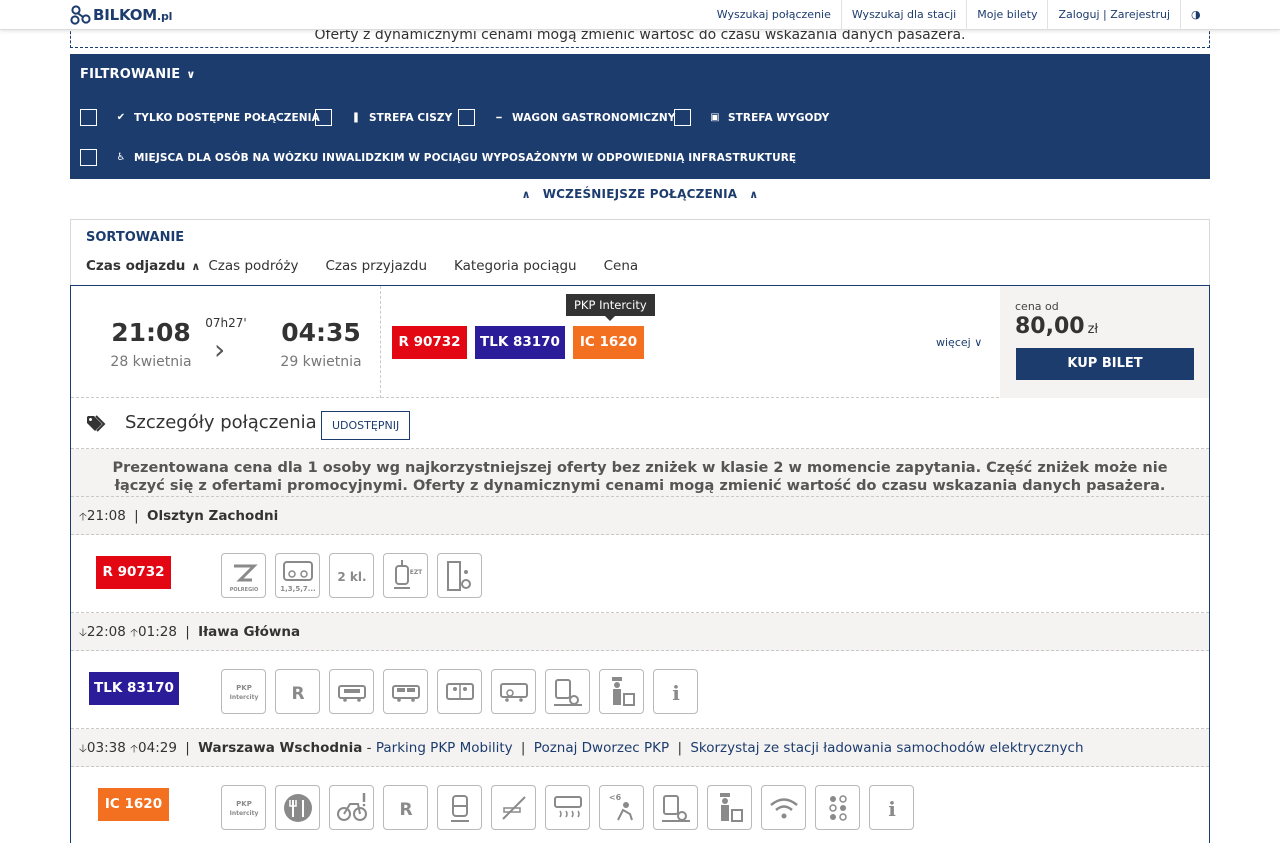 Image resolution: width=1280 pixels, height=843 pixels. I want to click on no-smoking-icon, so click(513, 807).